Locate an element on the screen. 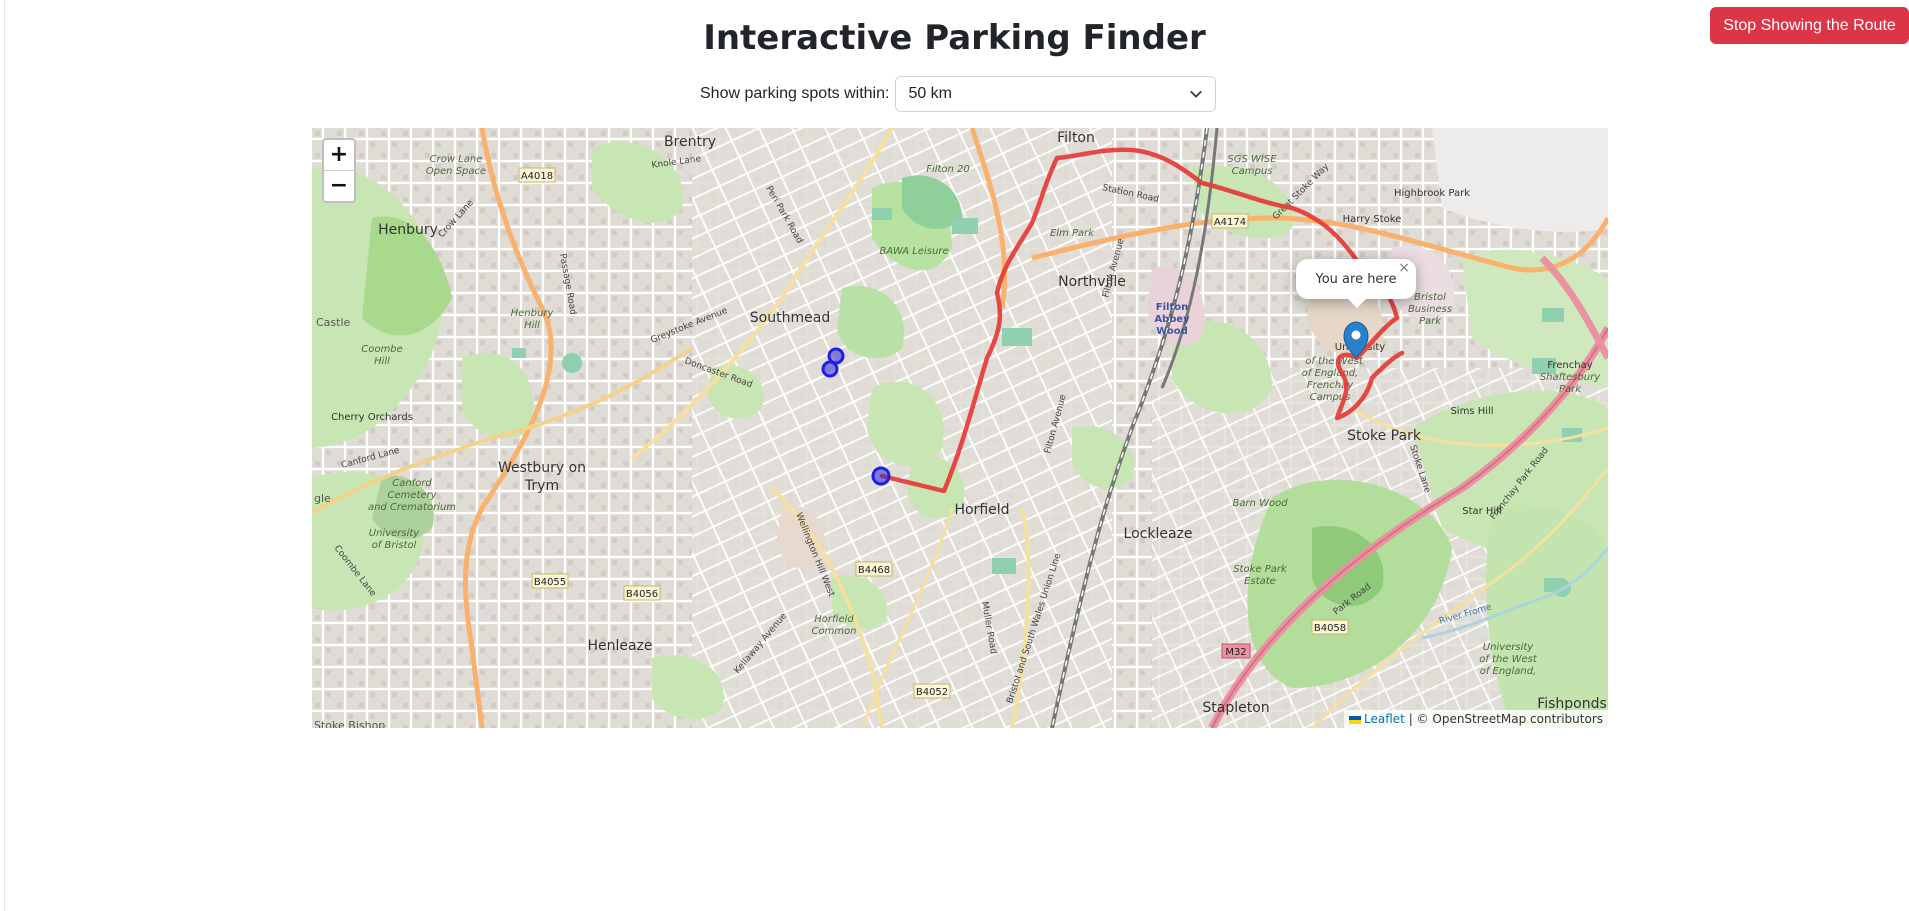 This screenshot has width=1909, height=911. popup-tip is located at coordinates (1357, 303).